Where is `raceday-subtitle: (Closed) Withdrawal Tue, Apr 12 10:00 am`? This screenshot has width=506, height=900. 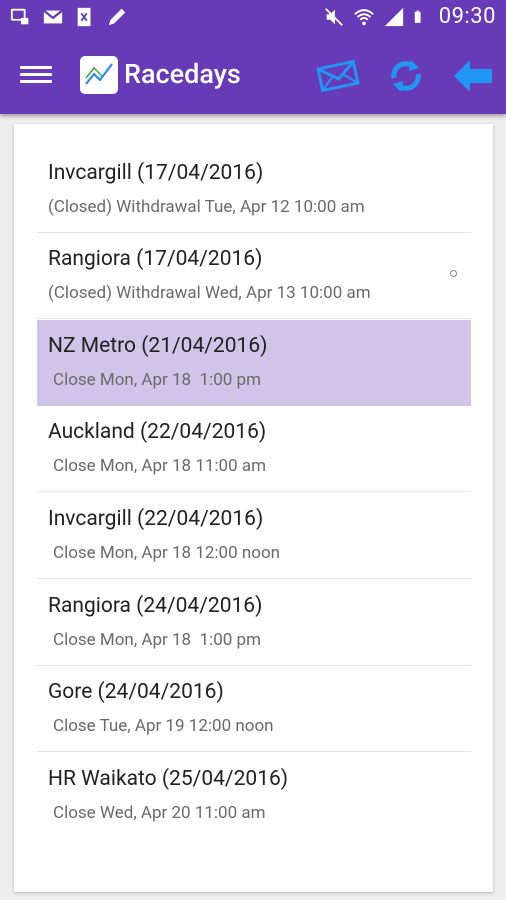 raceday-subtitle: (Closed) Withdrawal Tue, Apr 12 10:00 am is located at coordinates (206, 207).